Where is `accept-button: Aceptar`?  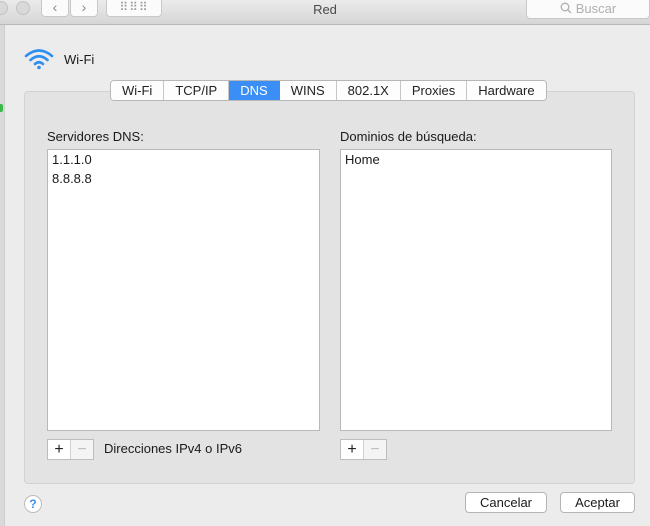 accept-button: Aceptar is located at coordinates (597, 502).